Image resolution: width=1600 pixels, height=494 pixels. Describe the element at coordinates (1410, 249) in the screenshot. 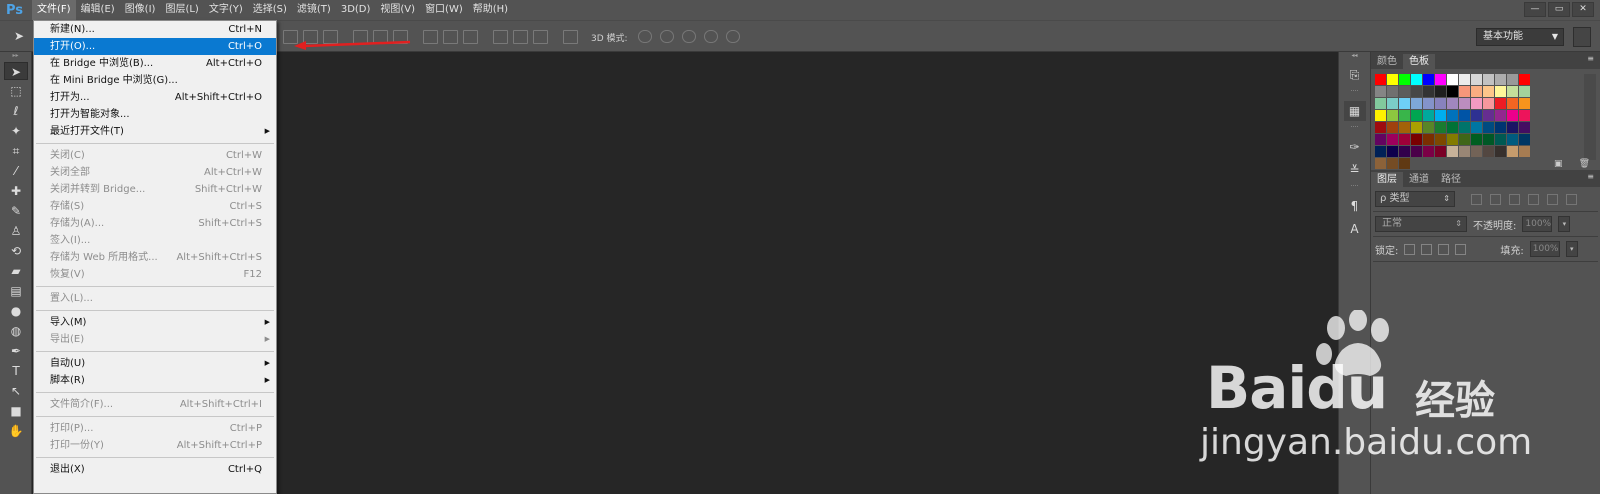

I see `lock-transparent-icon` at that location.